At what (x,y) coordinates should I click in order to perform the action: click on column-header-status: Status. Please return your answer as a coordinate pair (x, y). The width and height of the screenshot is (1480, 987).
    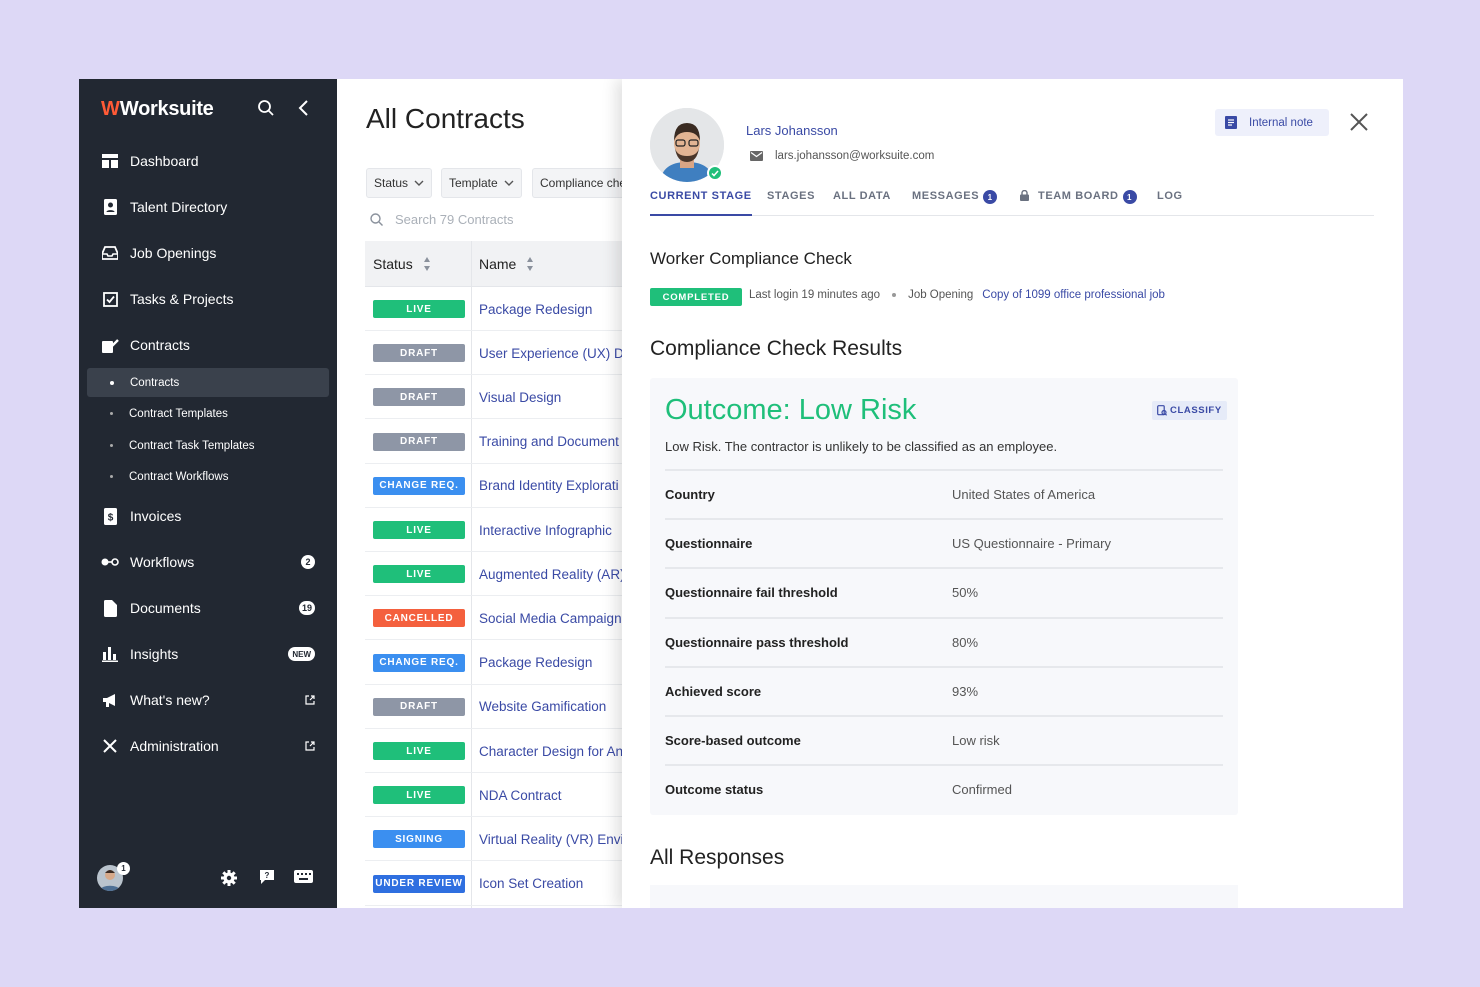
    Looking at the image, I should click on (402, 264).